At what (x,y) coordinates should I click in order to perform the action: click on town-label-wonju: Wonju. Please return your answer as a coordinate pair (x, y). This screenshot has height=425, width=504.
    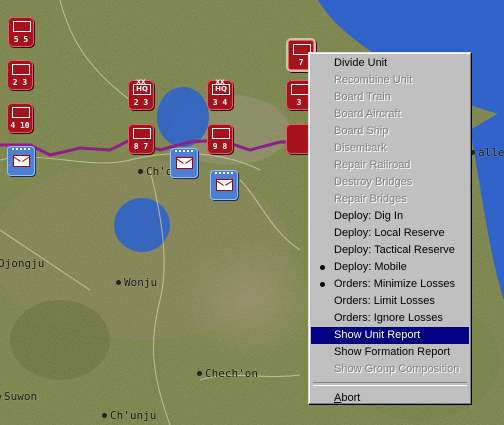
    Looking at the image, I should click on (136, 282).